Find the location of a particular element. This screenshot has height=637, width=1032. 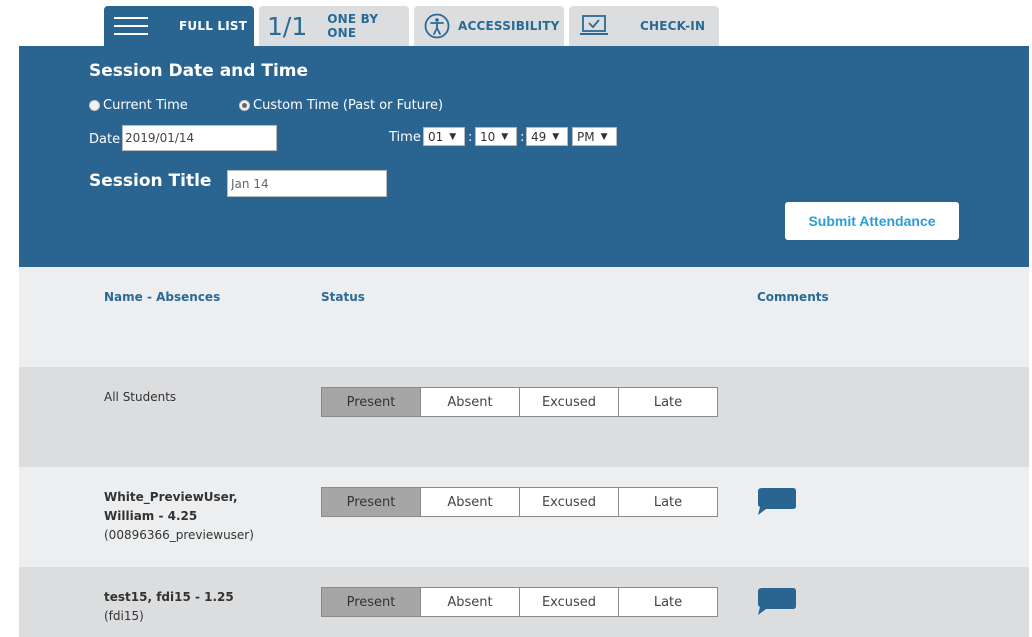

tab-full-list-label: FULL LIST is located at coordinates (213, 26).